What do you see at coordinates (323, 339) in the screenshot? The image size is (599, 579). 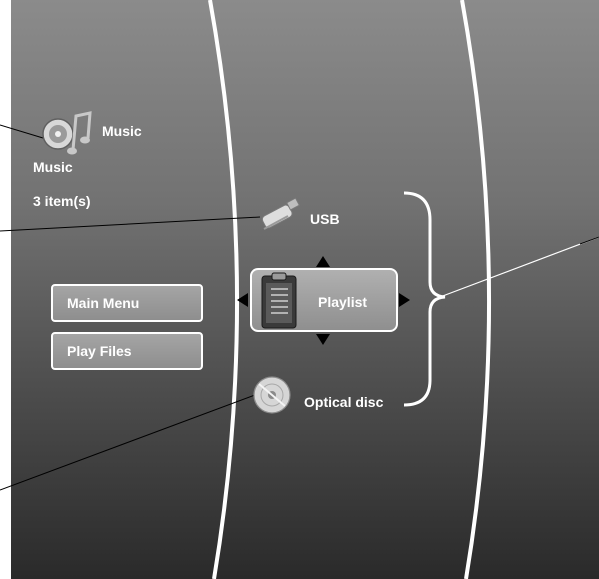 I see `nav-arrow-down` at bounding box center [323, 339].